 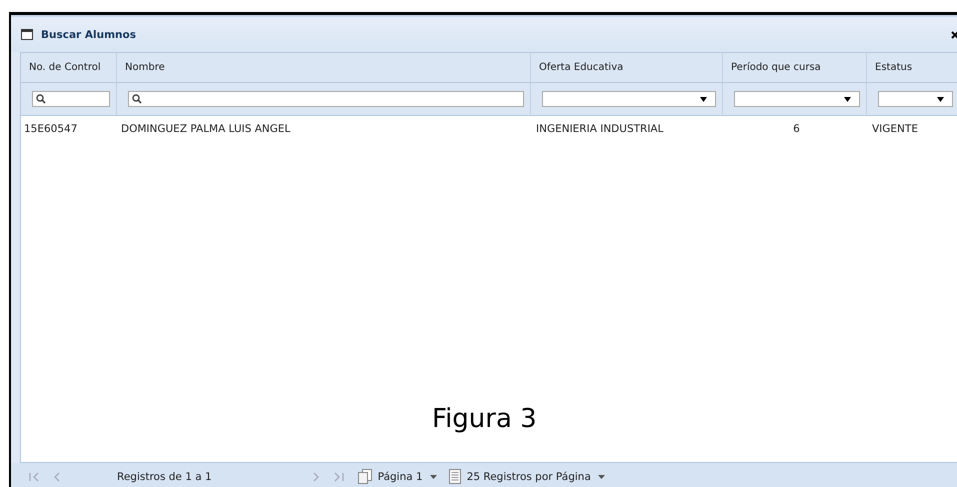 I want to click on window-title: Buscar Alumnos, so click(x=88, y=34).